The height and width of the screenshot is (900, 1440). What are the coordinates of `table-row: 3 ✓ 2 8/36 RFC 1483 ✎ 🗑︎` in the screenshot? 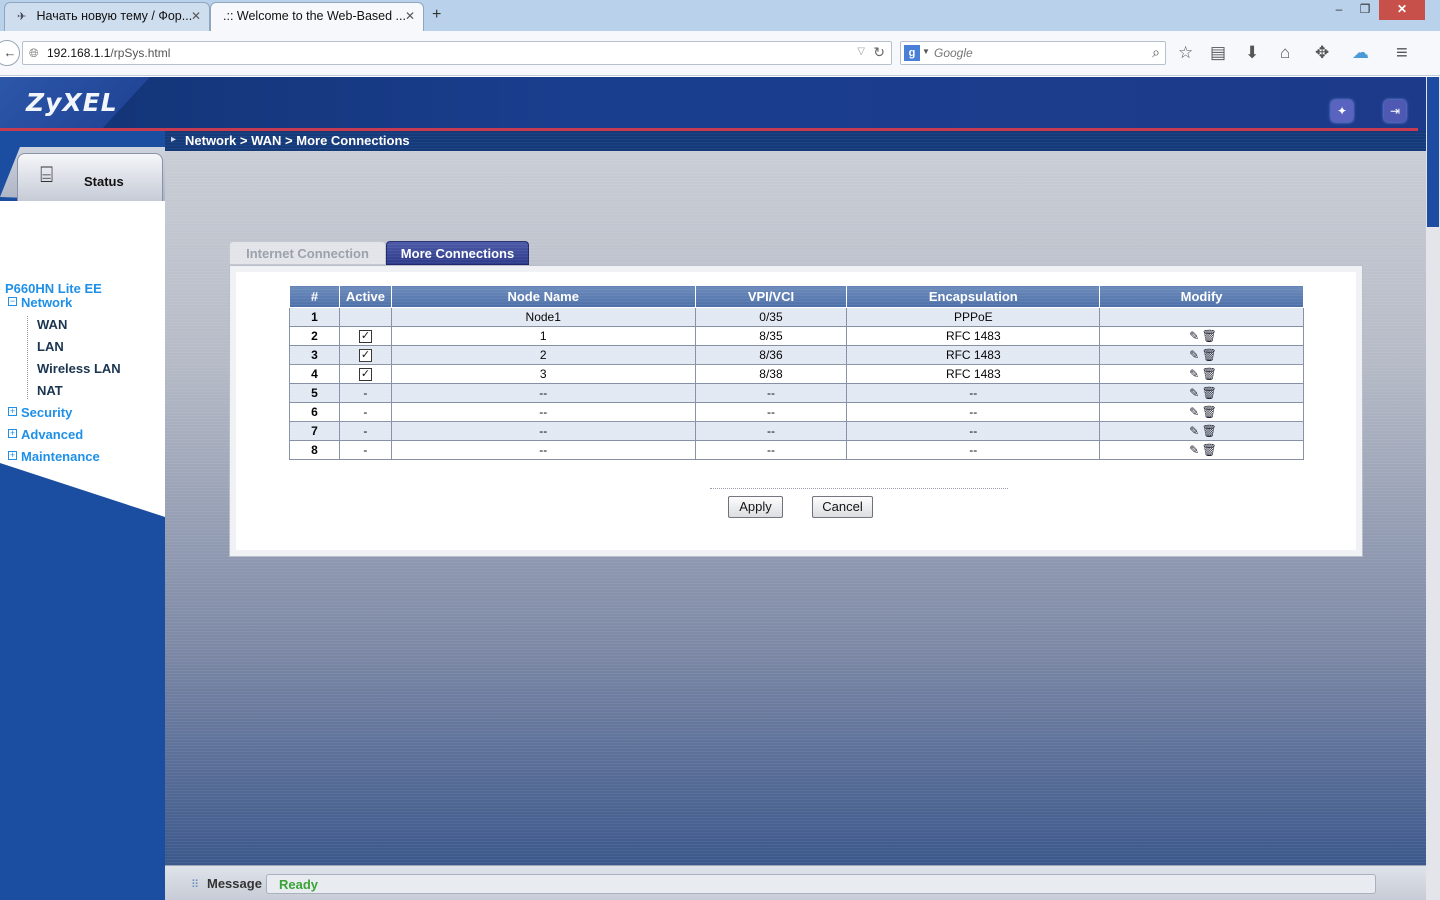 It's located at (796, 355).